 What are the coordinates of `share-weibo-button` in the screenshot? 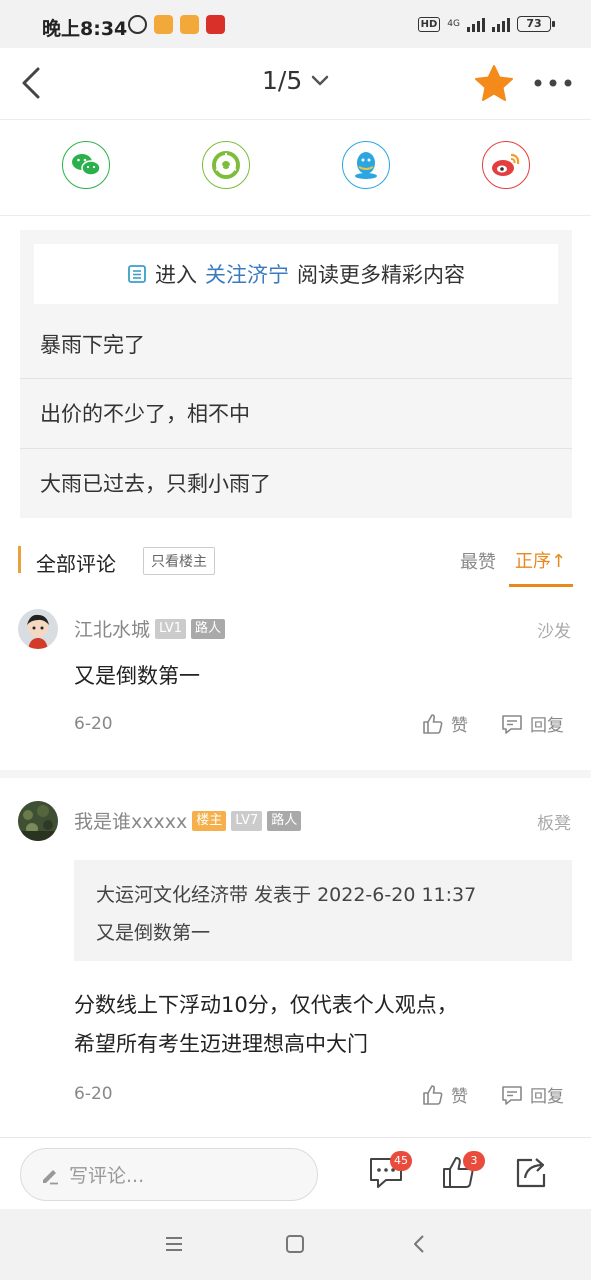 It's located at (506, 165).